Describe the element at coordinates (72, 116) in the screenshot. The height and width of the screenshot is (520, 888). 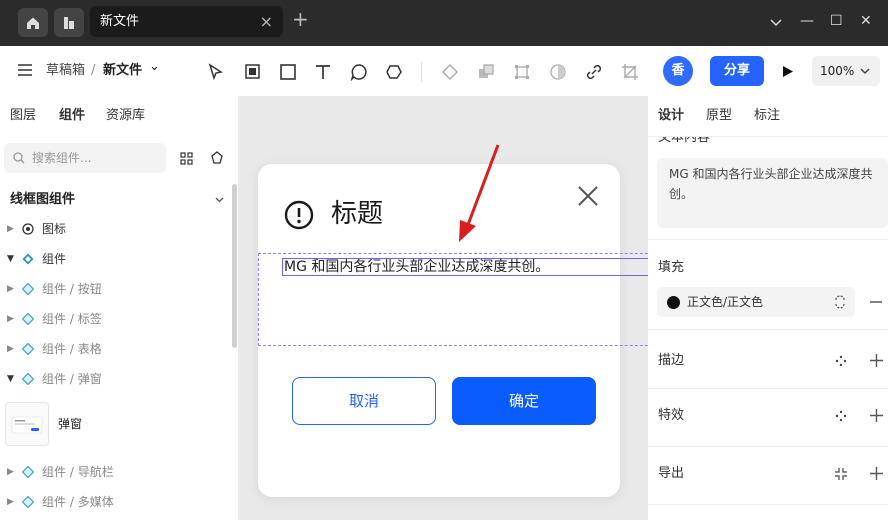
I see `tab-components: 组件` at that location.